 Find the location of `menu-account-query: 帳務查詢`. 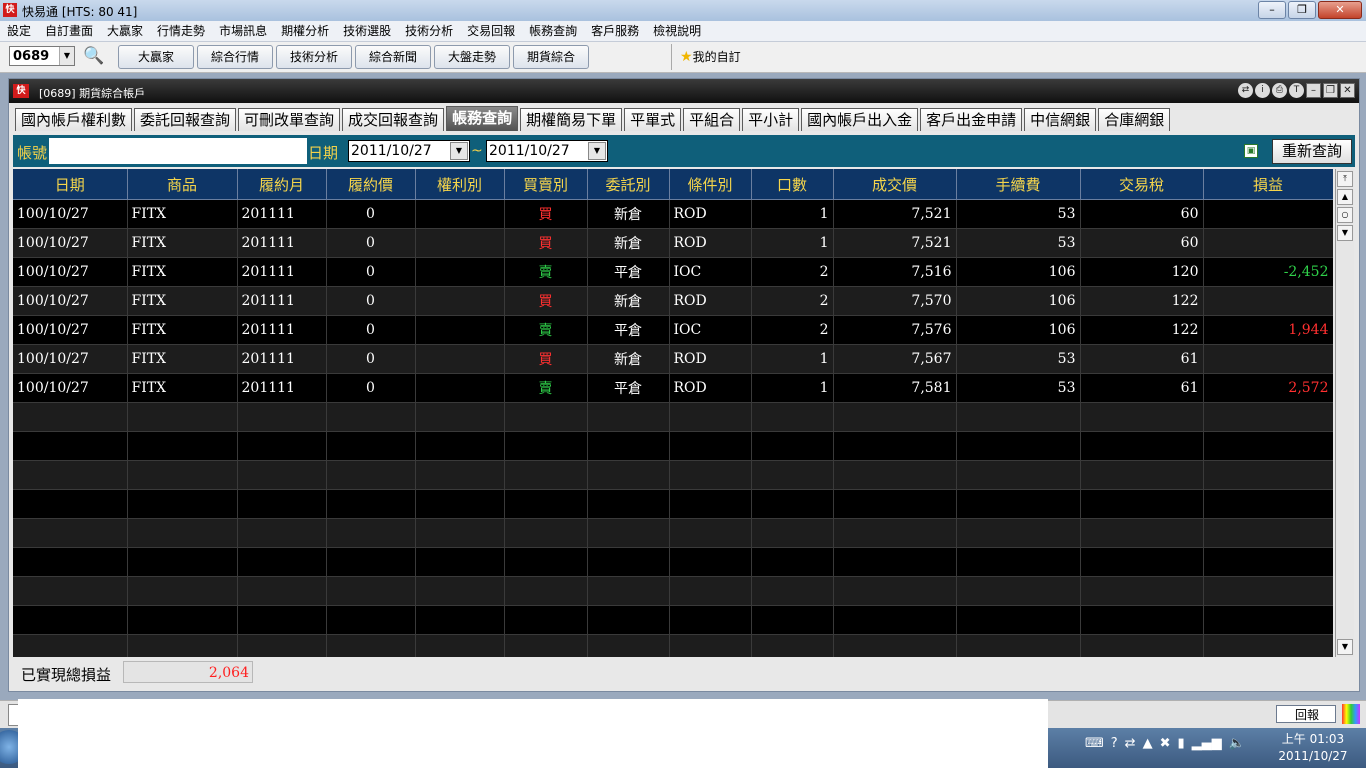

menu-account-query: 帳務查詢 is located at coordinates (553, 31).